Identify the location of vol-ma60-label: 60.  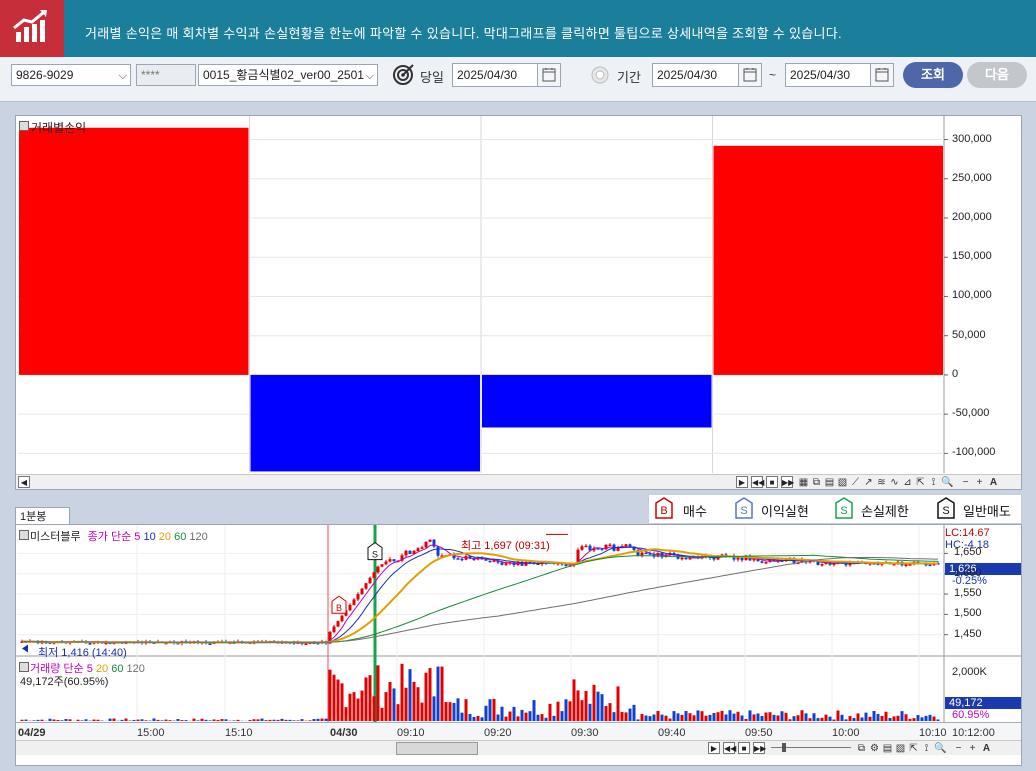
(117, 669).